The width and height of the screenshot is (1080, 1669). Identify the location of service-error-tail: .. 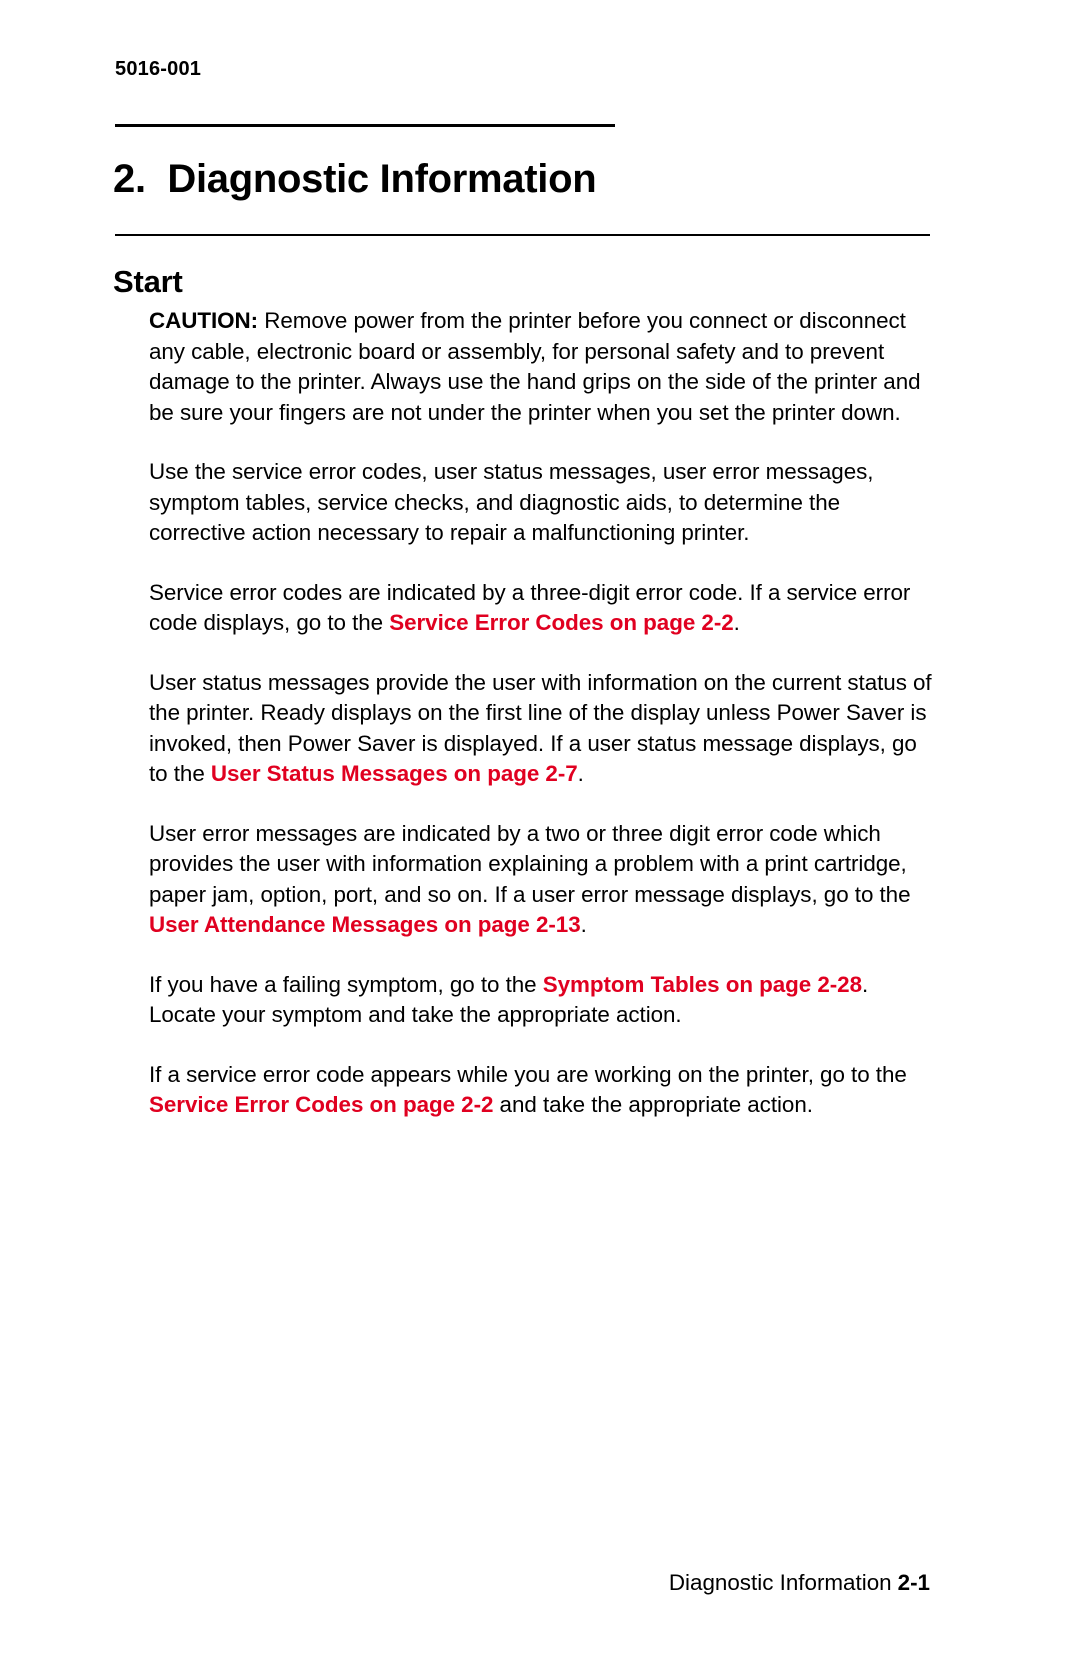
(736, 622).